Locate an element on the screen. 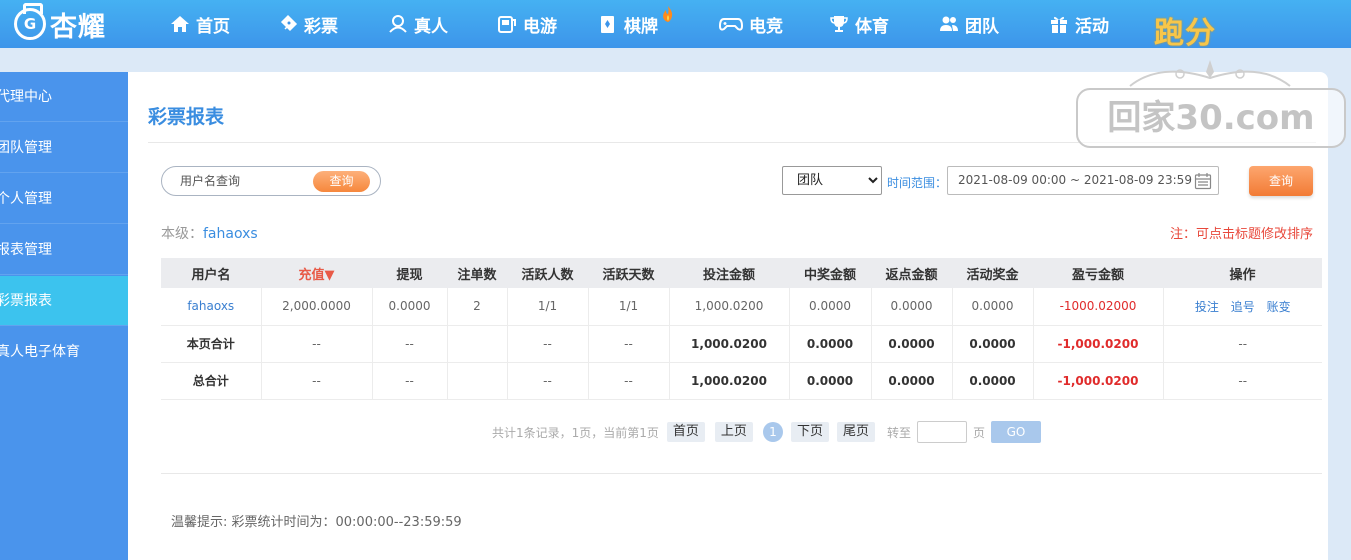  date-range-input: 2021-08-09 00:00 ~ 2021-08-09 23:59 is located at coordinates (1083, 180).